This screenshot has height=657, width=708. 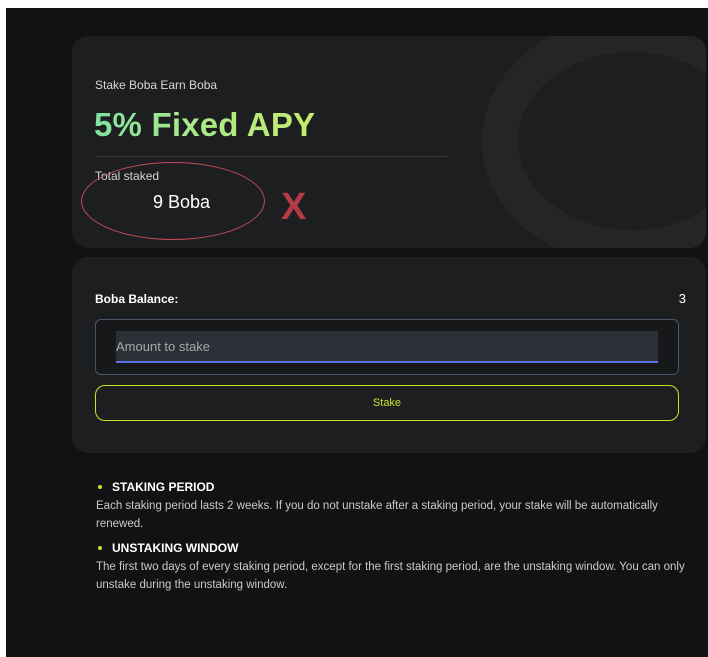 I want to click on amount-field-container, so click(x=387, y=347).